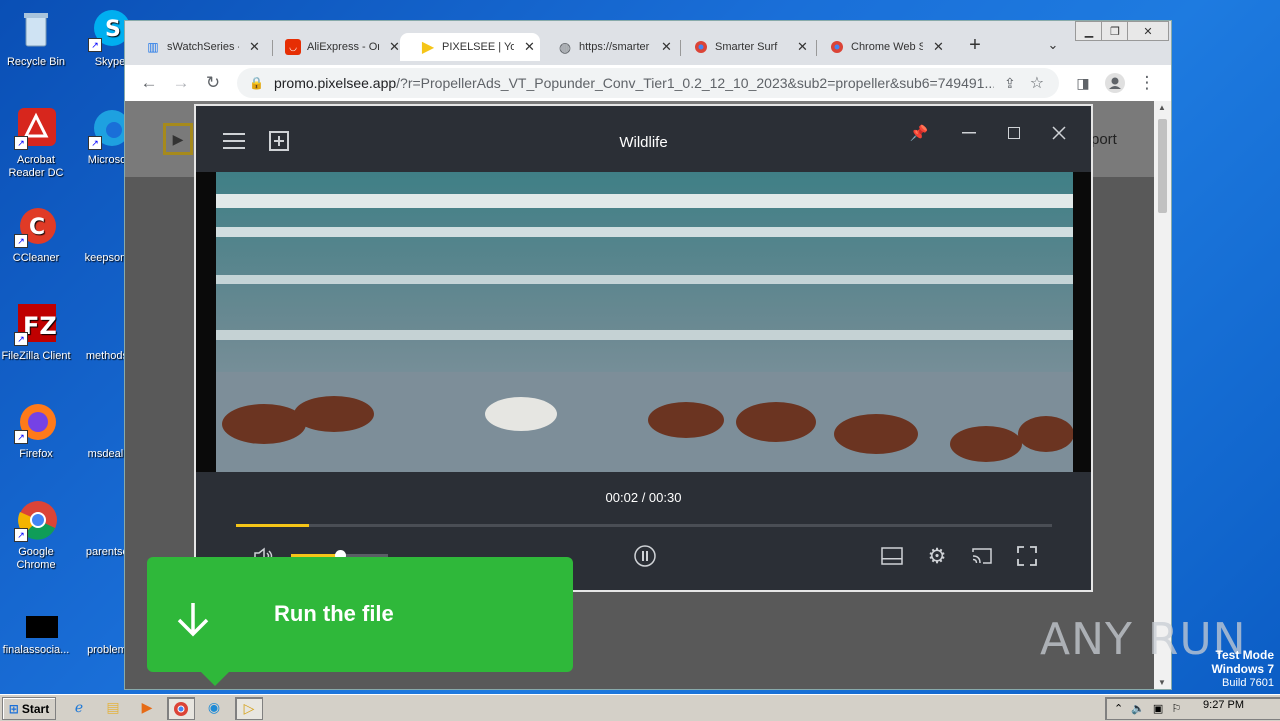  Describe the element at coordinates (1115, 31) in the screenshot. I see `maximize-button: ❐` at that location.